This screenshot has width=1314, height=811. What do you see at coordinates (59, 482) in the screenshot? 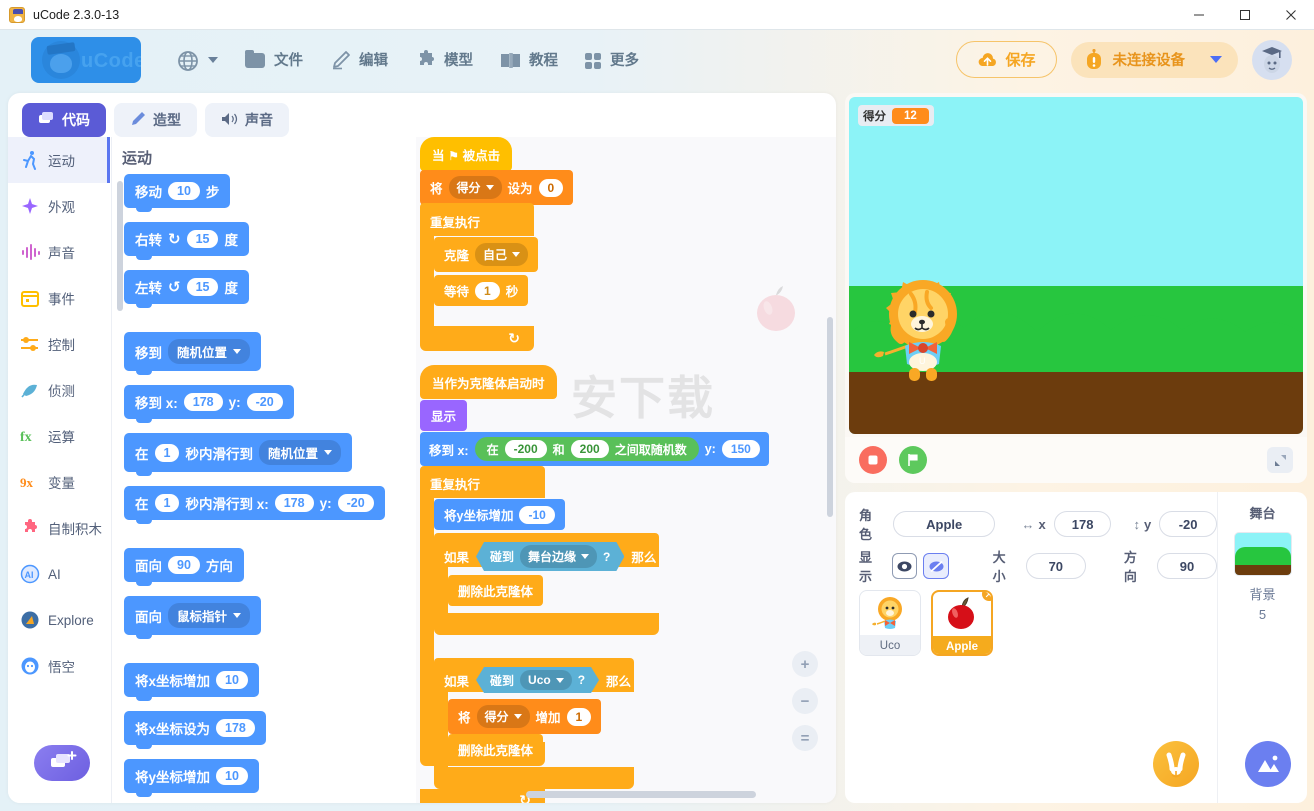
I see `sidebar-item-variables: 9x 变量` at bounding box center [59, 482].